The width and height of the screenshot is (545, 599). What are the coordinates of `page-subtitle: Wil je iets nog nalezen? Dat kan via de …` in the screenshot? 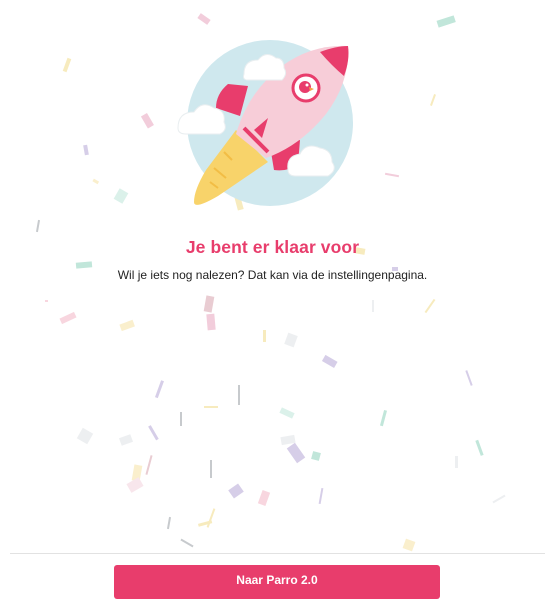 It's located at (272, 275).